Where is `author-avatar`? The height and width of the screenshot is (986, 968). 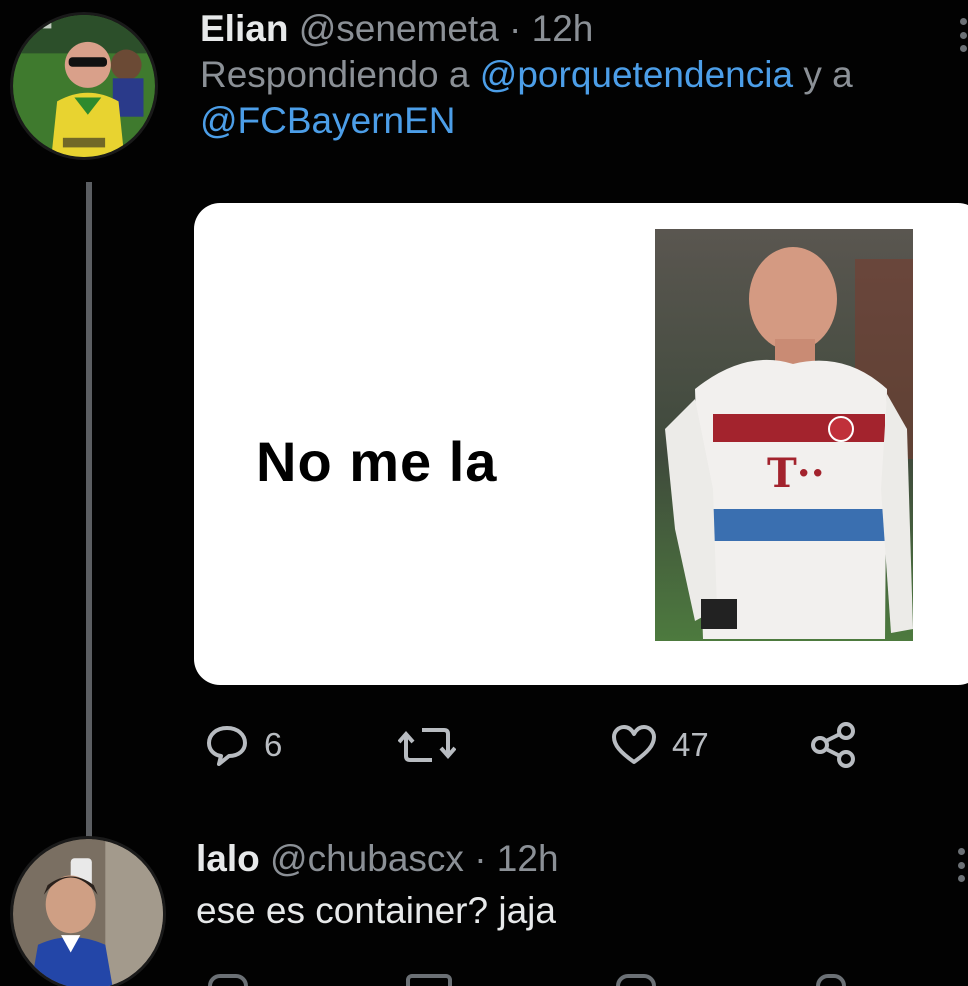
author-avatar is located at coordinates (84, 86).